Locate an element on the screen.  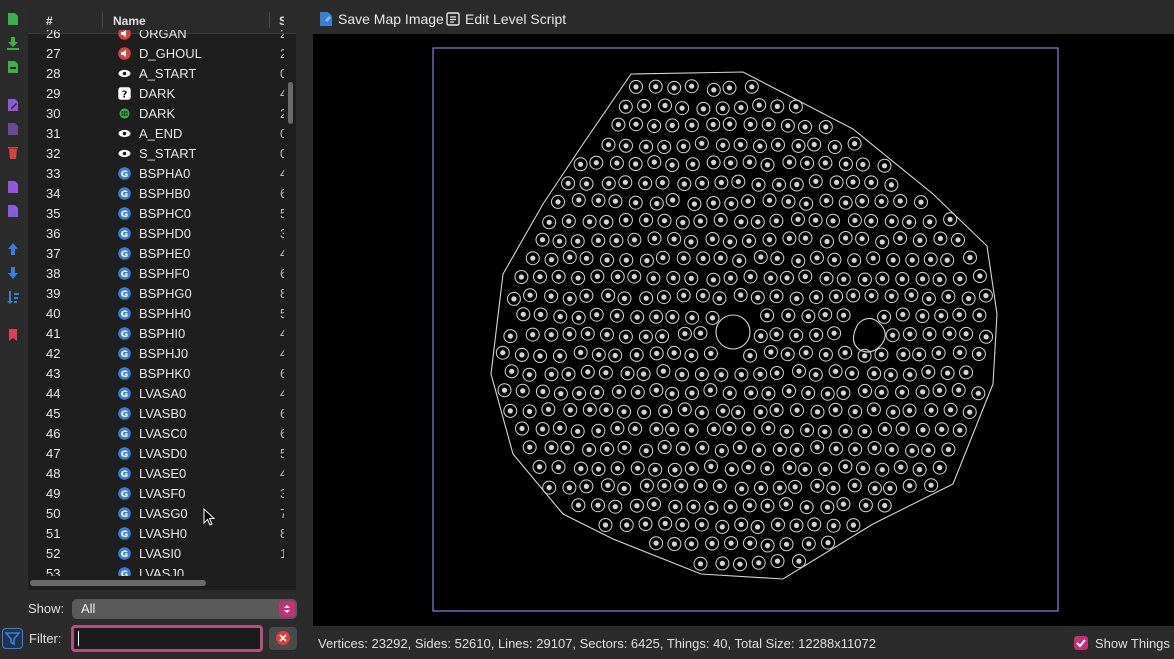
lump-row: 50 G LVASG0 7 is located at coordinates (156, 514).